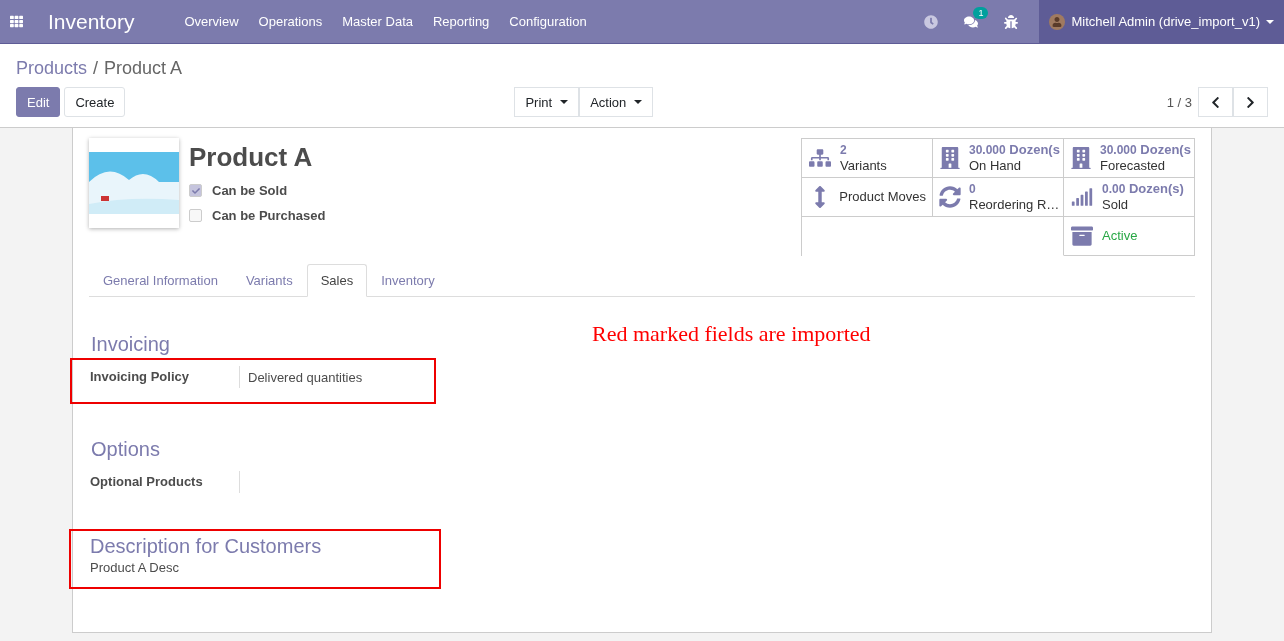  I want to click on tab: Variants, so click(269, 280).